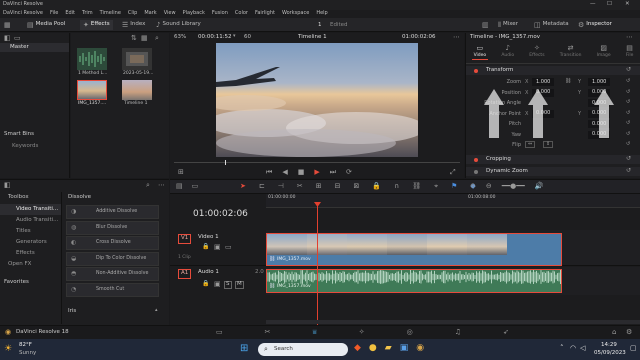  I want to click on sidebar-toggle-icon: ◧, so click(7, 185).